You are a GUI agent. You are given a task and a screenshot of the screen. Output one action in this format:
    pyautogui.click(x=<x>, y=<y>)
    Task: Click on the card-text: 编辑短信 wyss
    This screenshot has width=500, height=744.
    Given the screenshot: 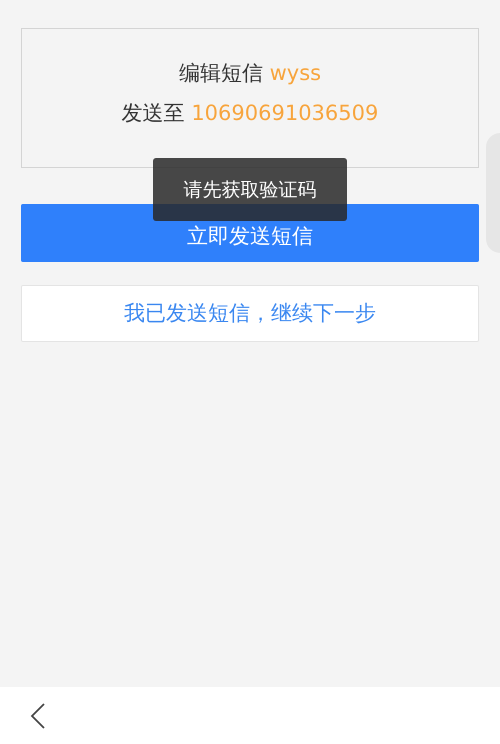 What is the action you would take?
    pyautogui.click(x=250, y=73)
    